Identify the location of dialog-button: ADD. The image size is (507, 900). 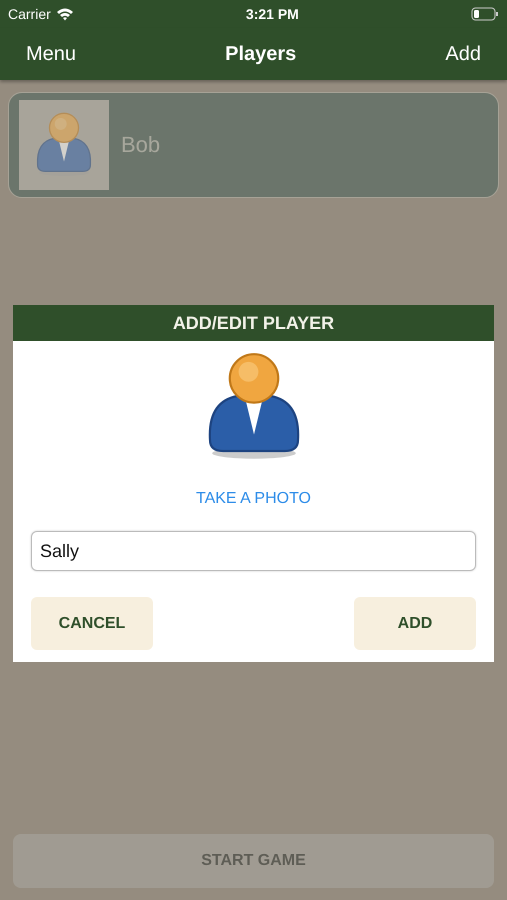
(415, 623).